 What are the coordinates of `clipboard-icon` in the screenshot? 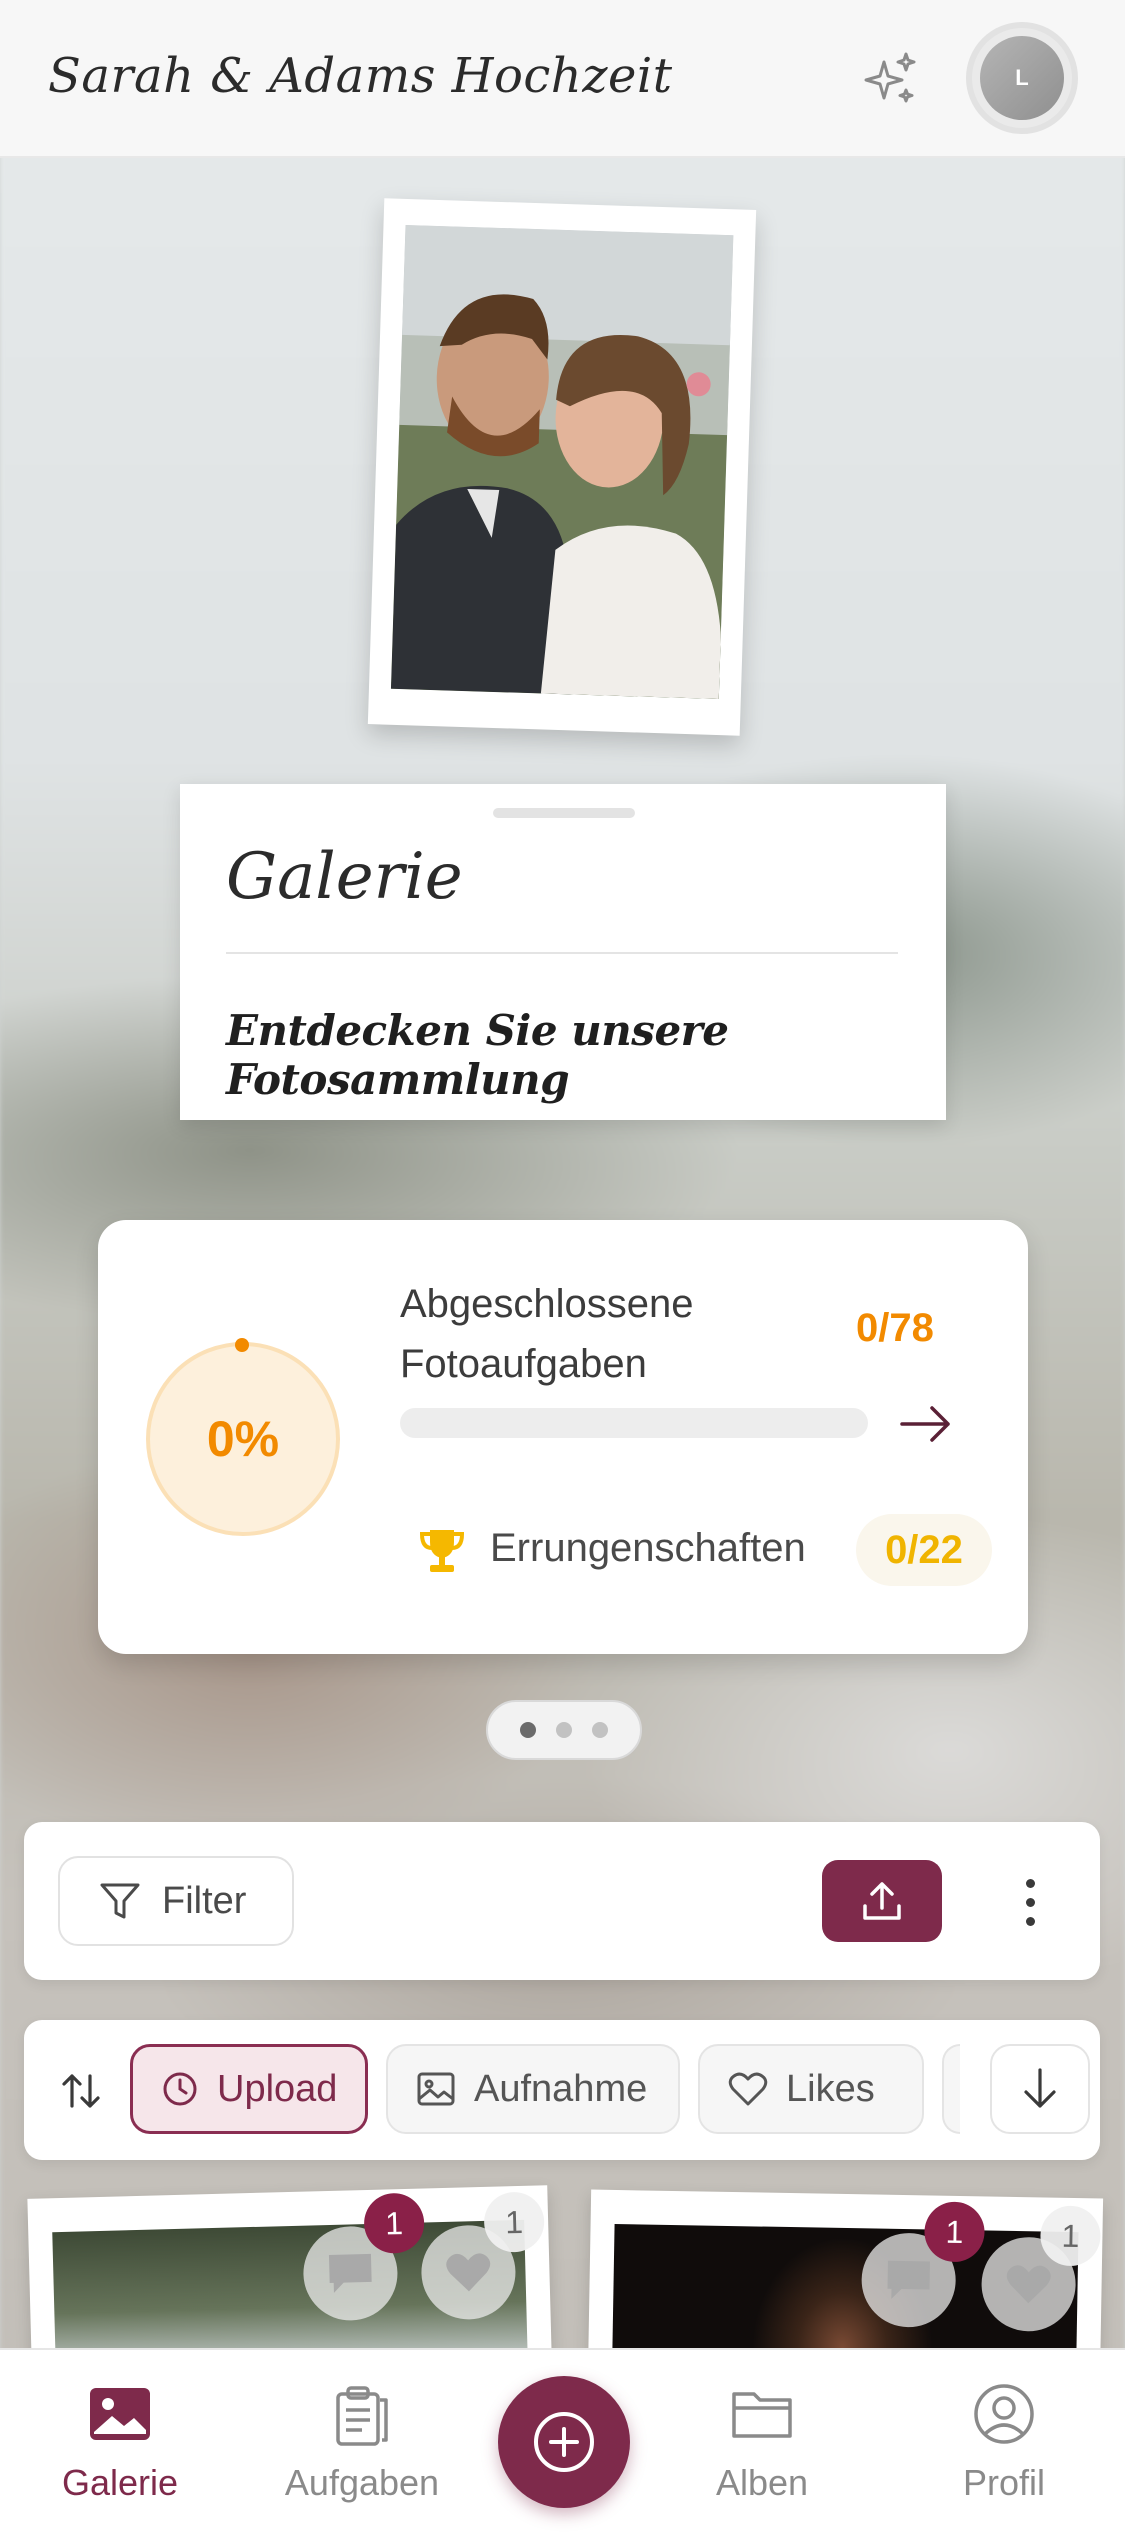 It's located at (362, 2416).